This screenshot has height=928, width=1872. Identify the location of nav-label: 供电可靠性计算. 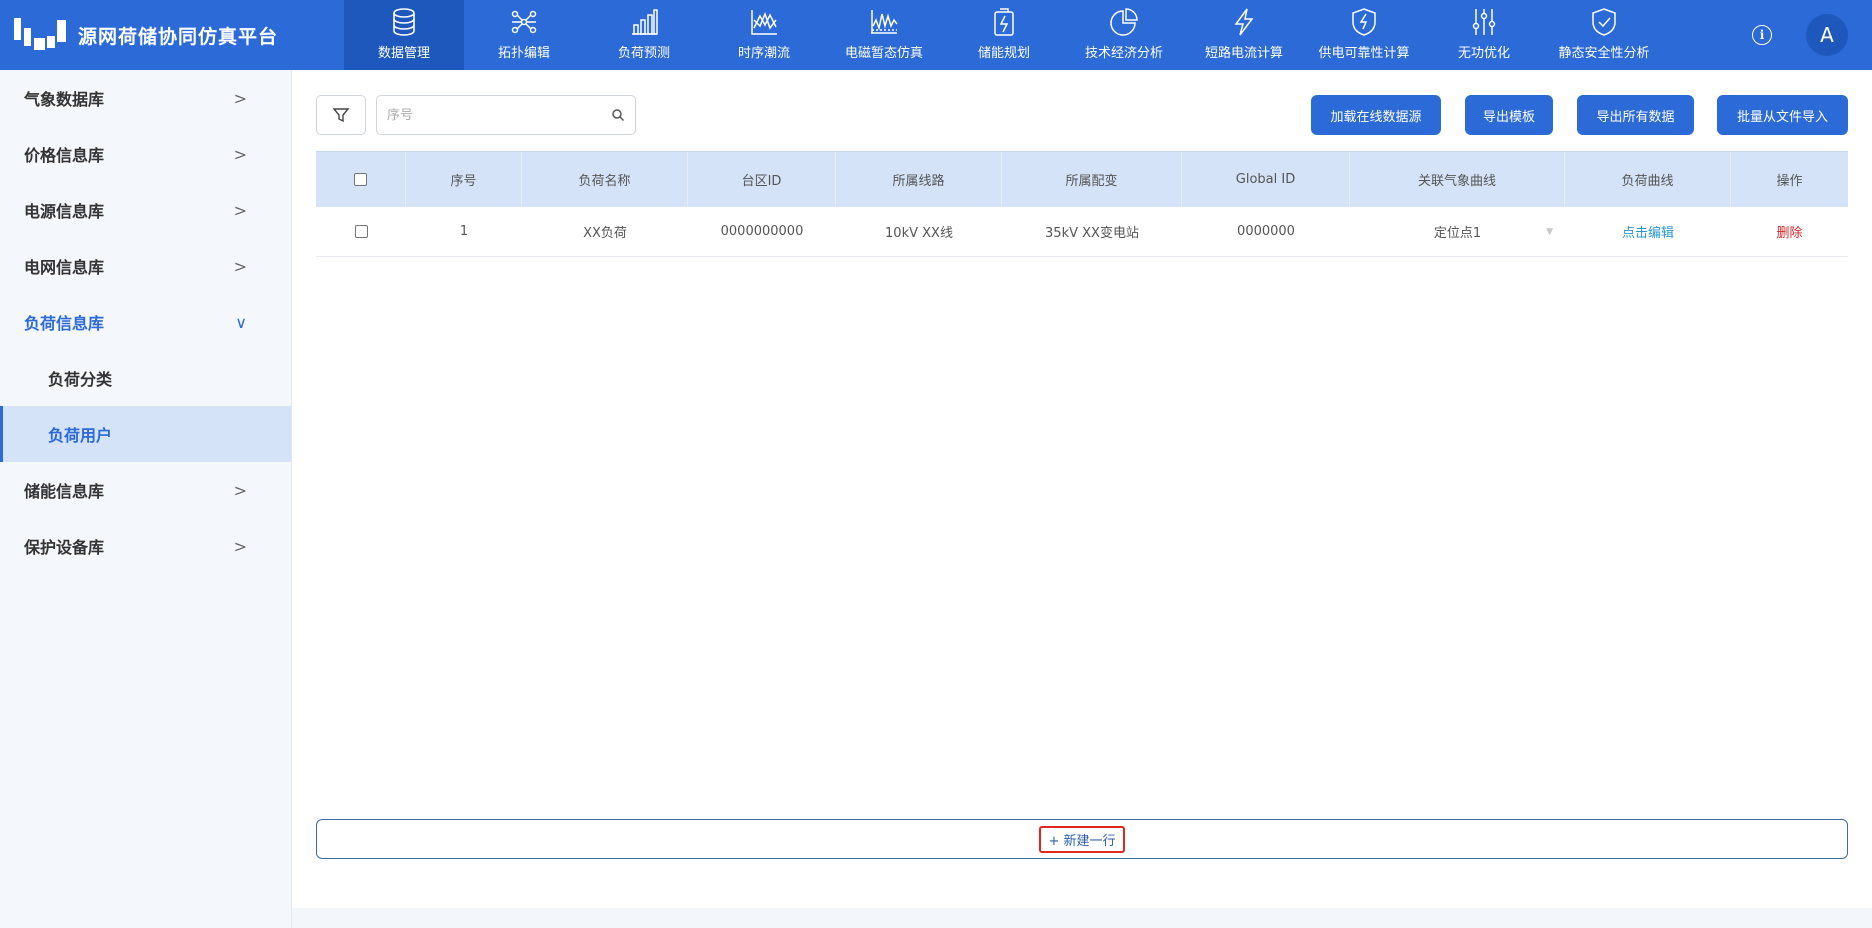
(1364, 53).